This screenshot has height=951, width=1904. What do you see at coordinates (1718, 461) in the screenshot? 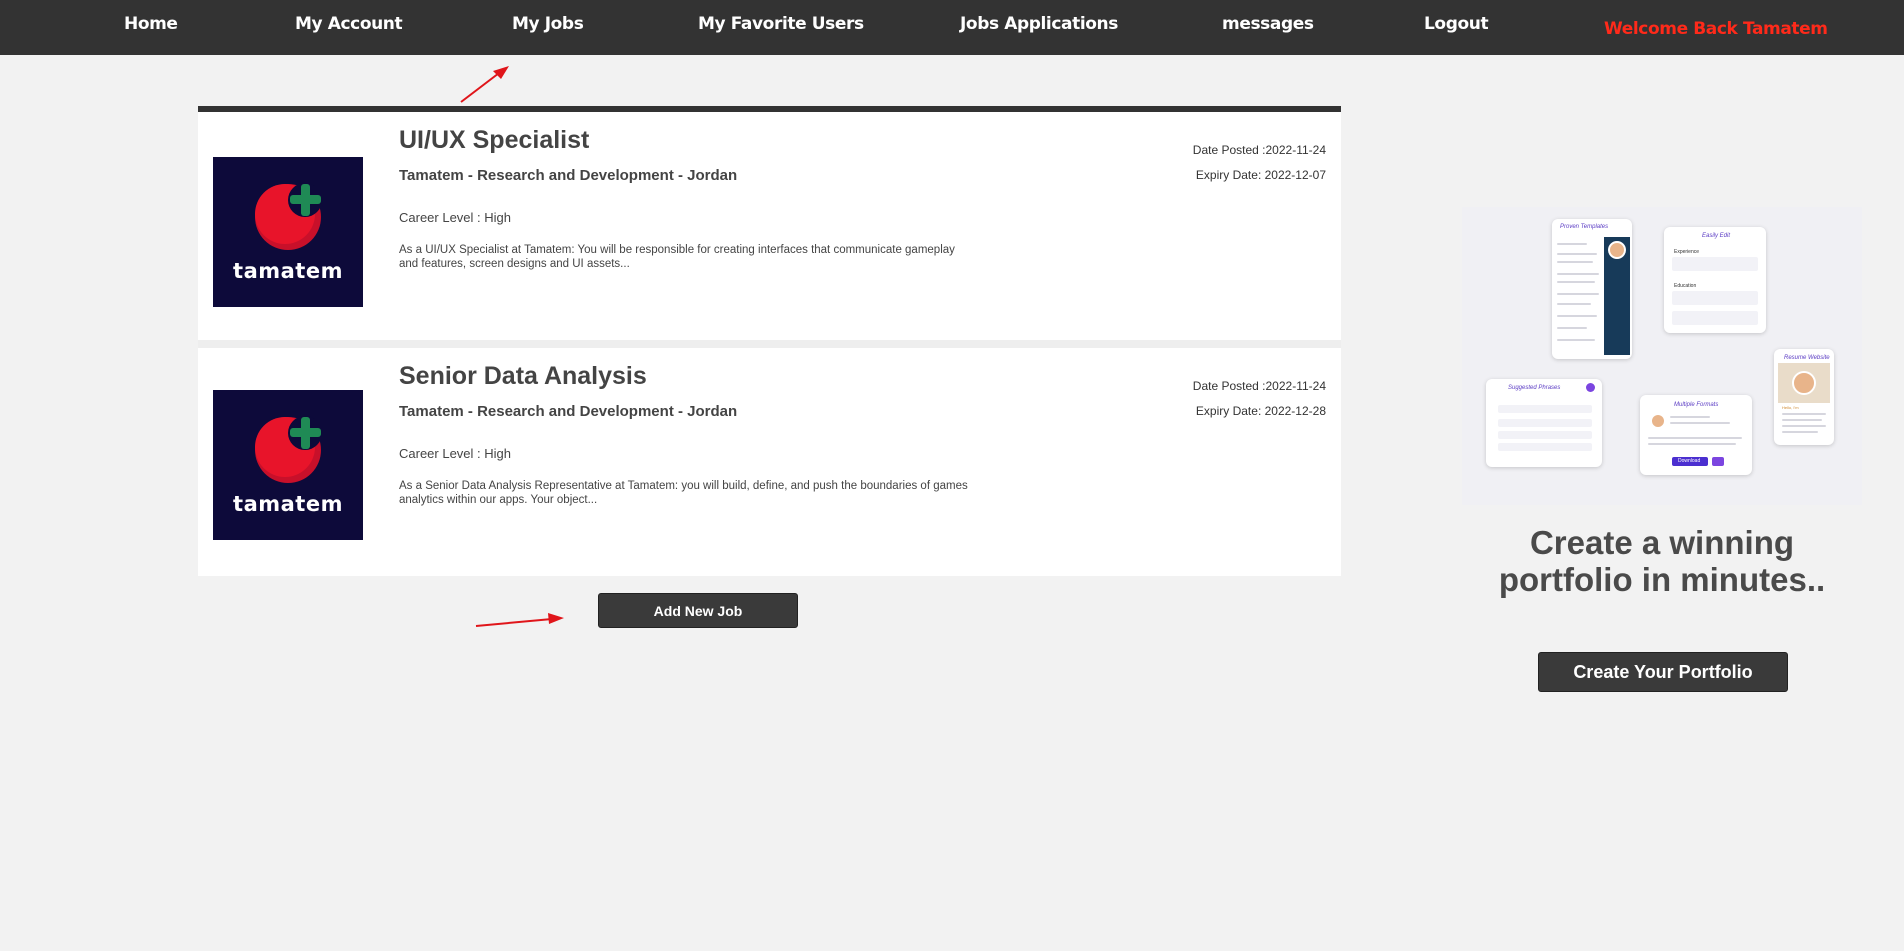
I see `mock-format-button` at bounding box center [1718, 461].